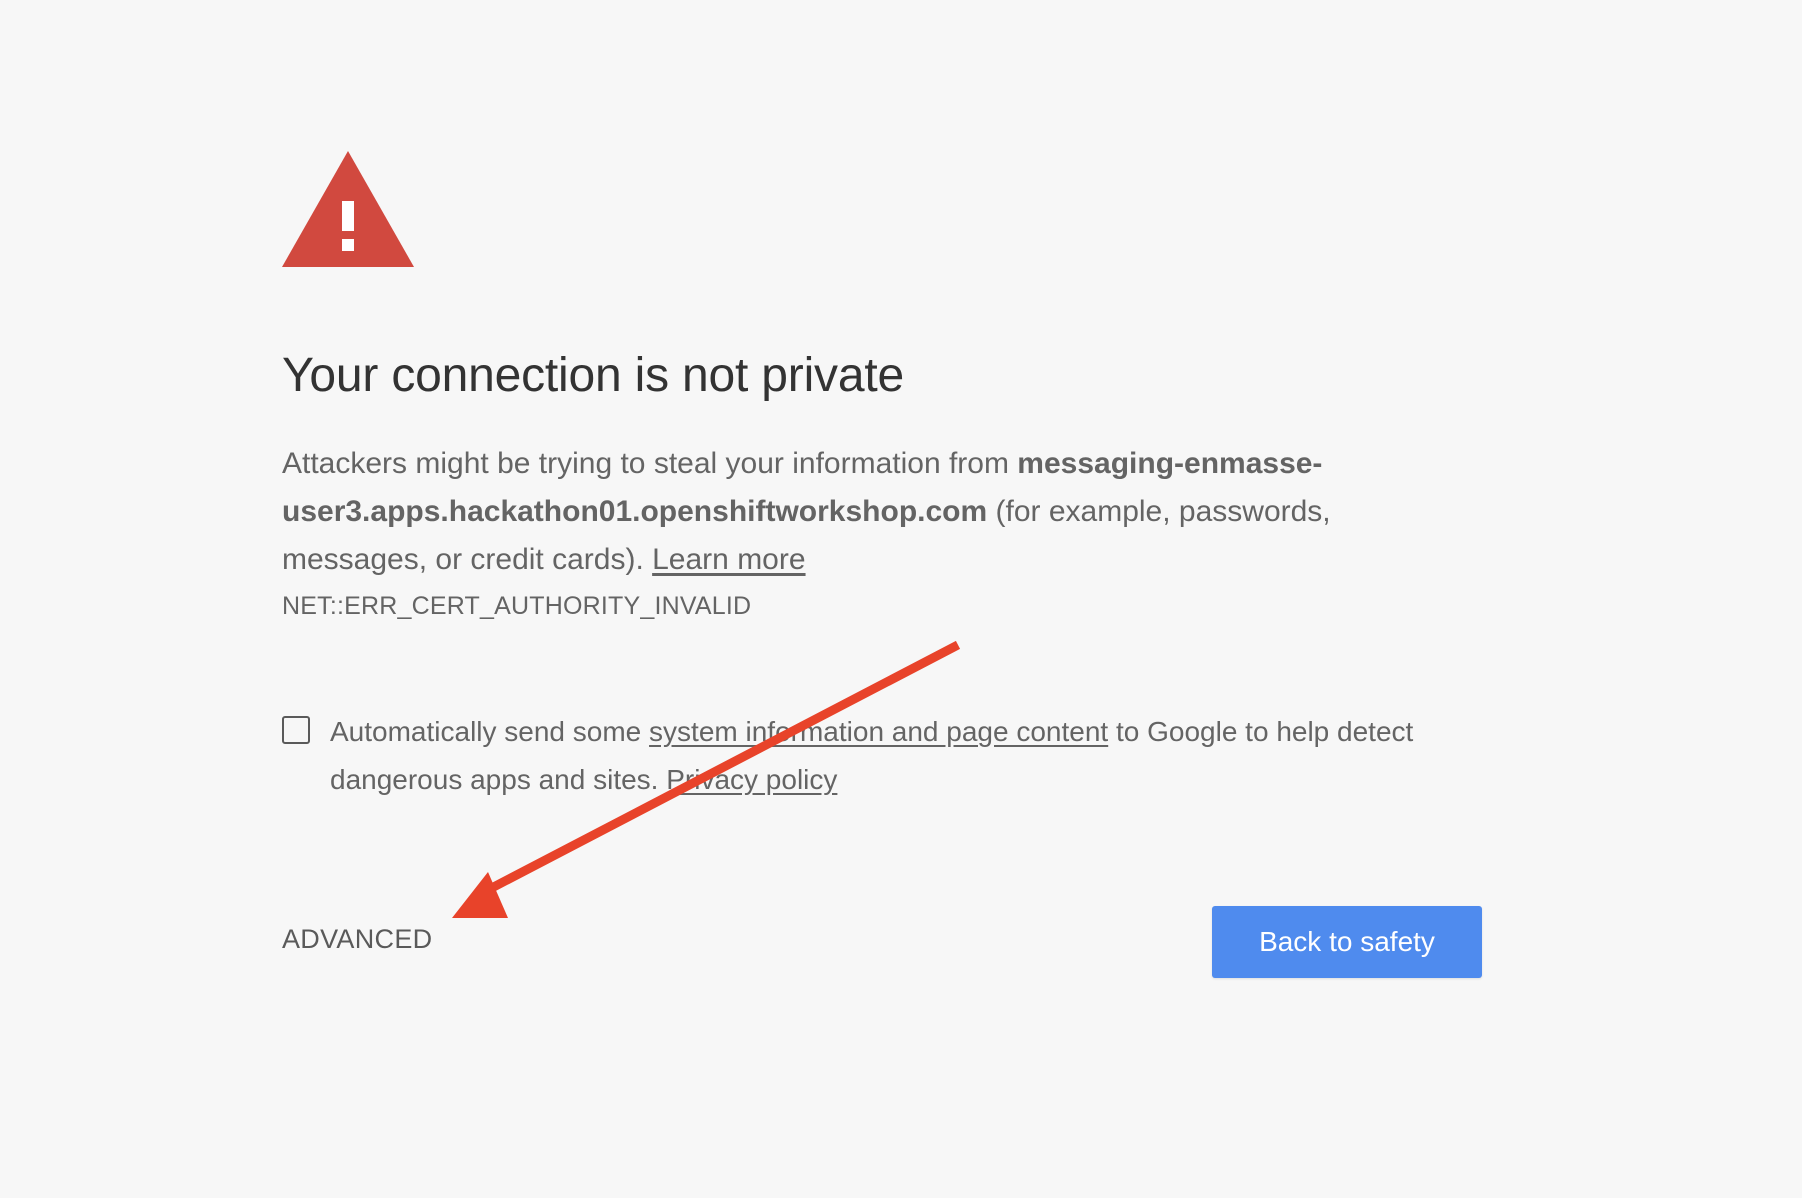 The height and width of the screenshot is (1198, 1802). What do you see at coordinates (878, 731) in the screenshot?
I see `system-info-link: system information and page content` at bounding box center [878, 731].